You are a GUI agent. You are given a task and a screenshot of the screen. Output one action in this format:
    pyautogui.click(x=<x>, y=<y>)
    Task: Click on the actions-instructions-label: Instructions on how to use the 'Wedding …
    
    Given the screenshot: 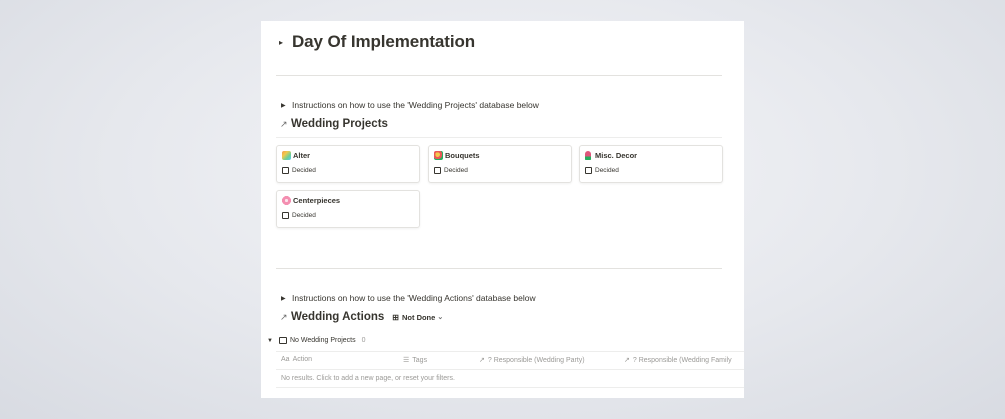 What is the action you would take?
    pyautogui.click(x=414, y=298)
    